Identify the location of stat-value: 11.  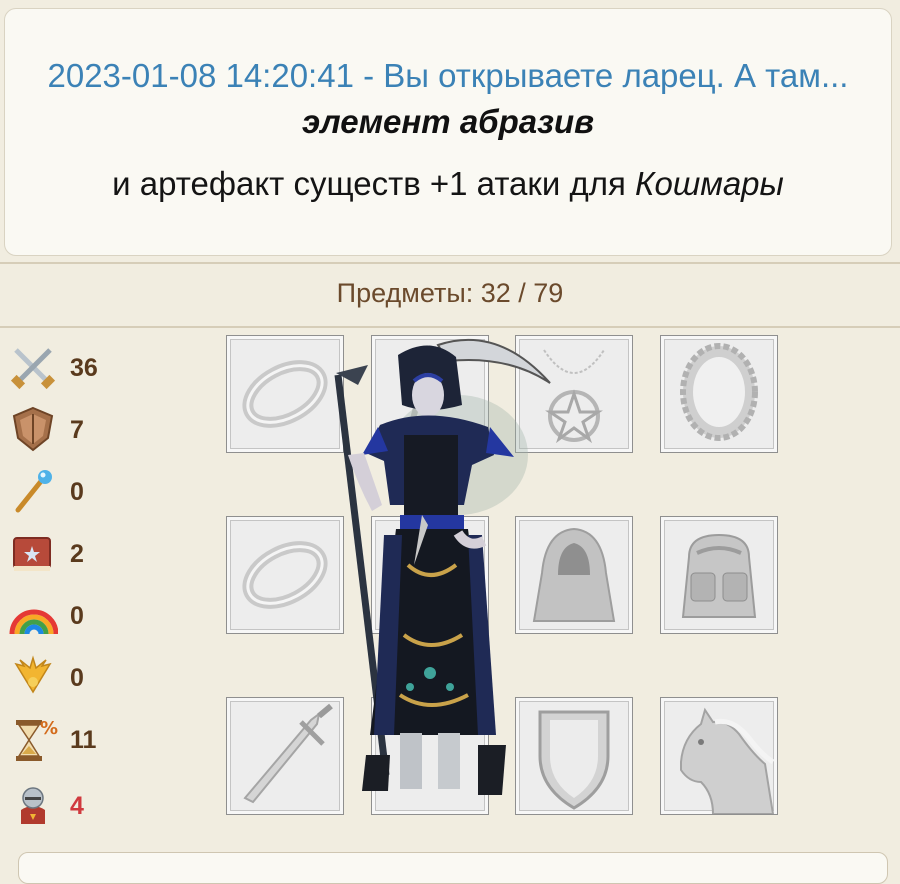
(83, 740).